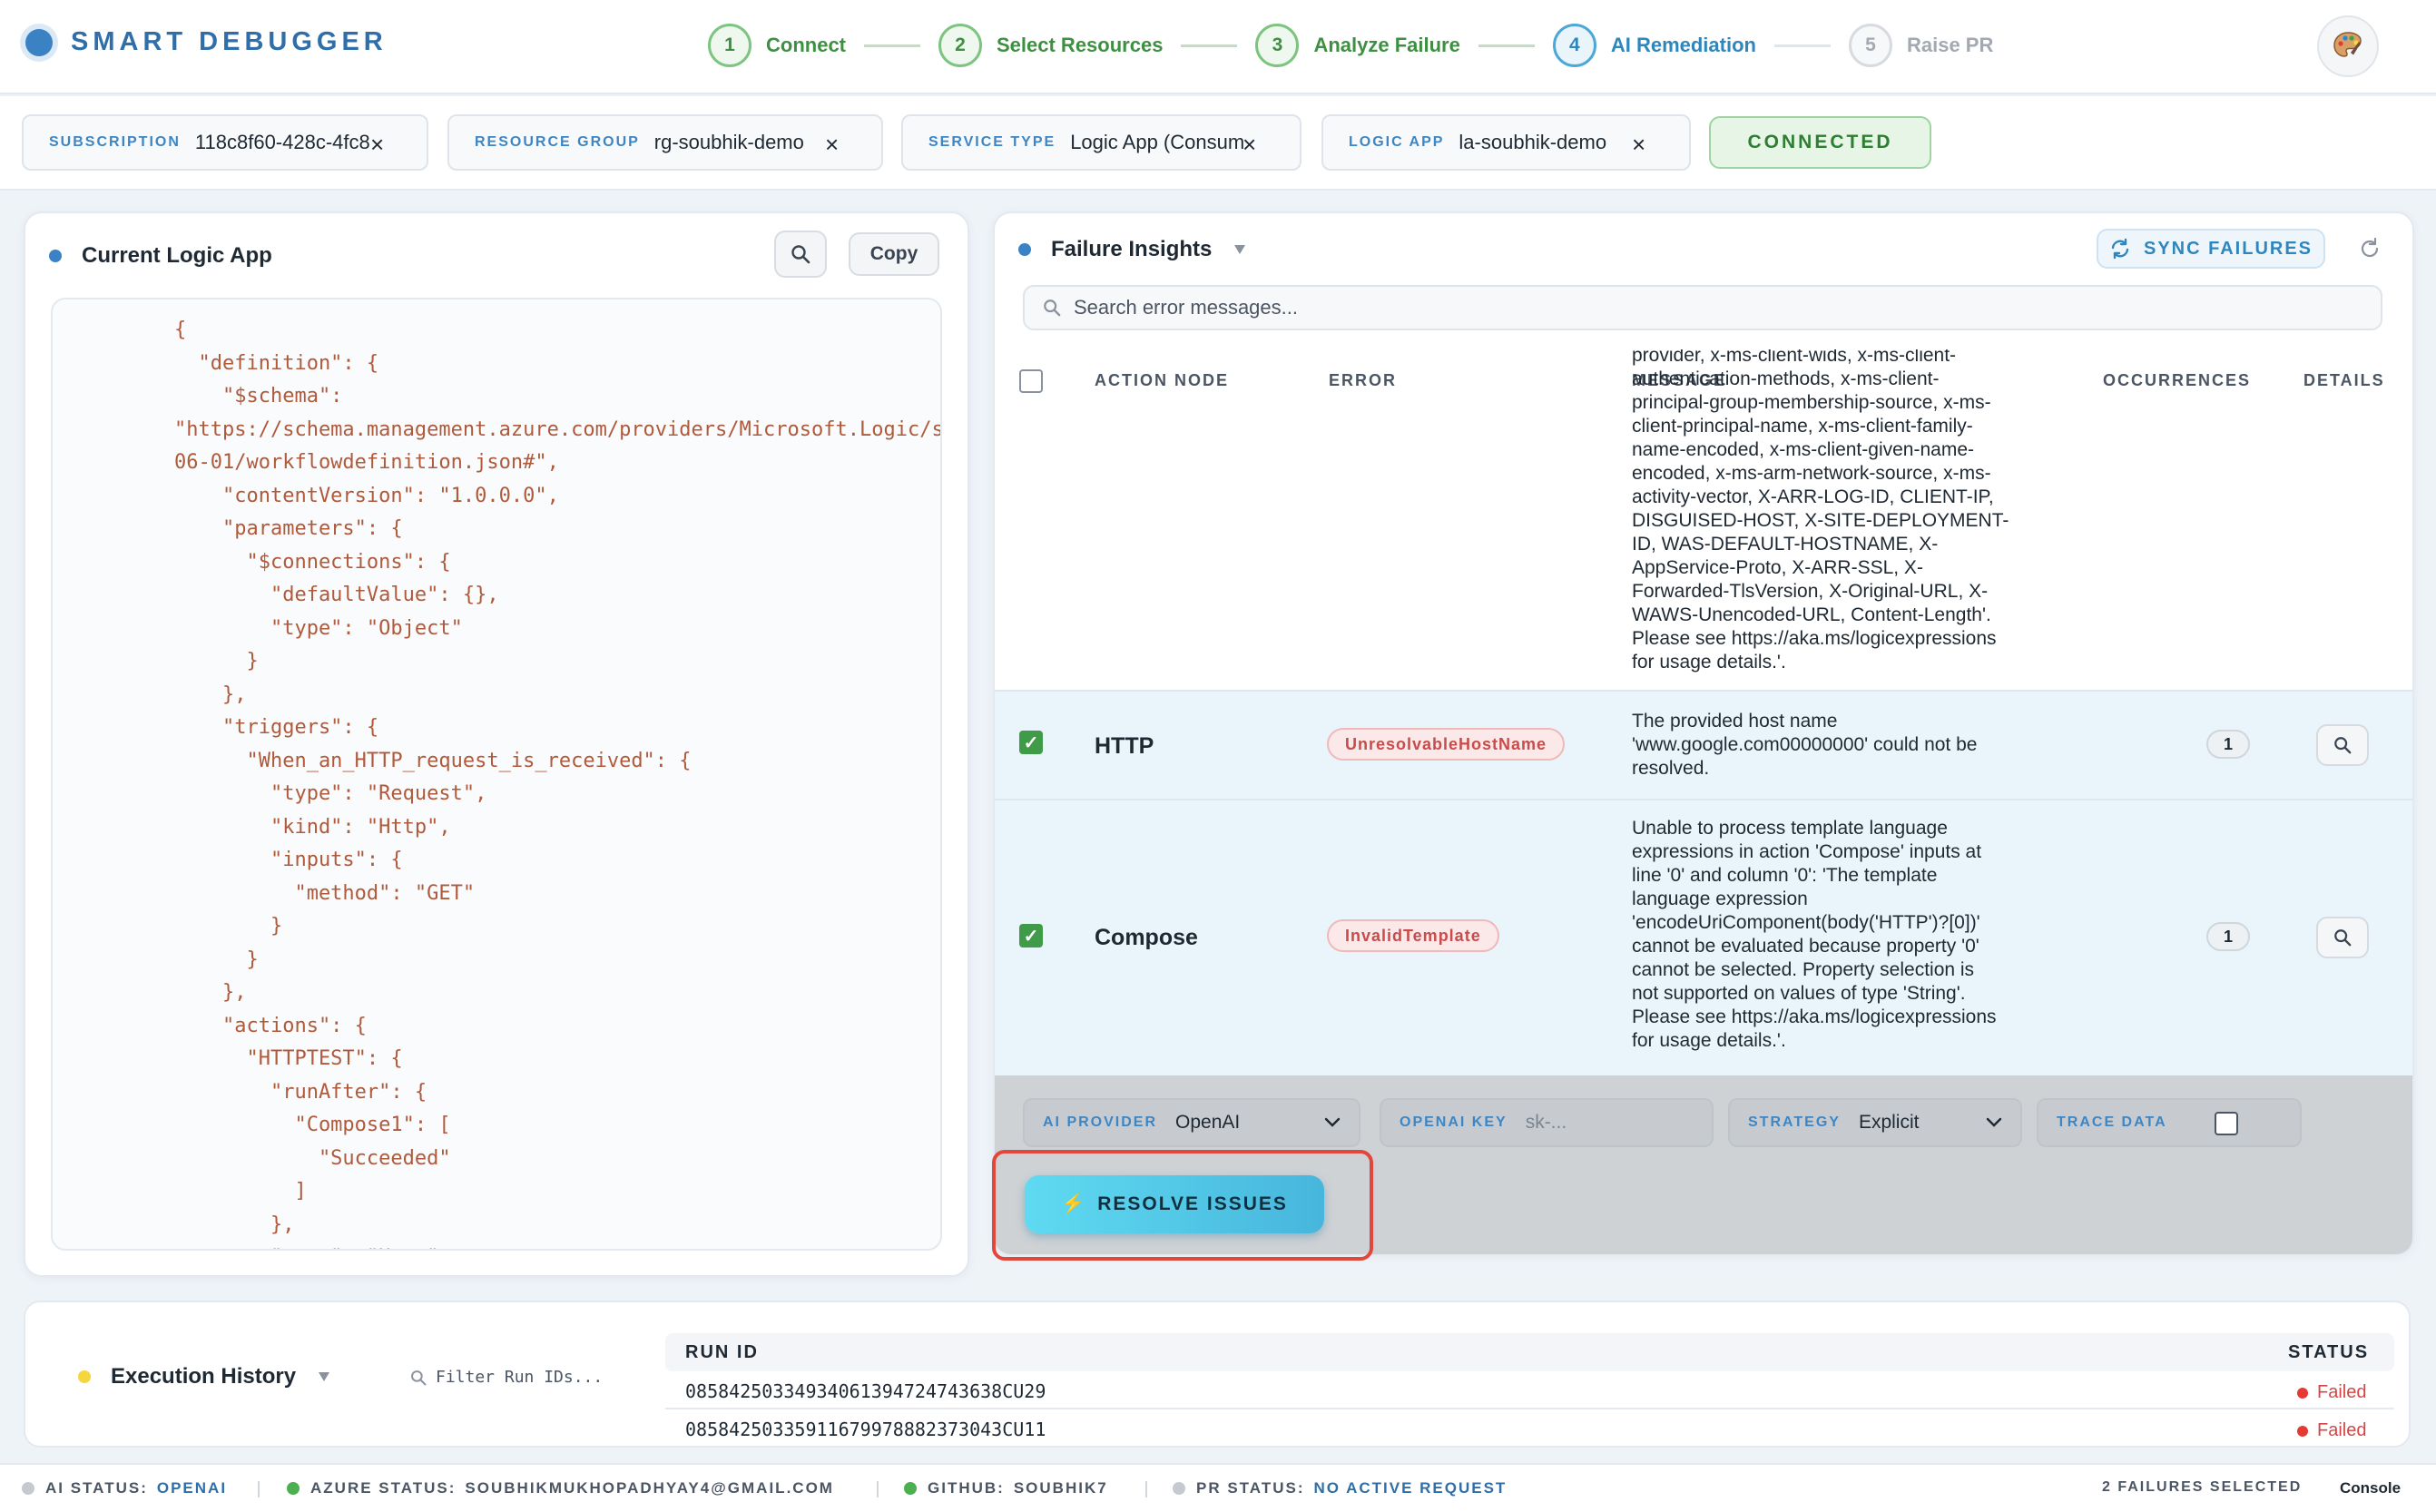 The height and width of the screenshot is (1512, 2436). I want to click on chip-label: SUBSCRIPTION, so click(115, 142).